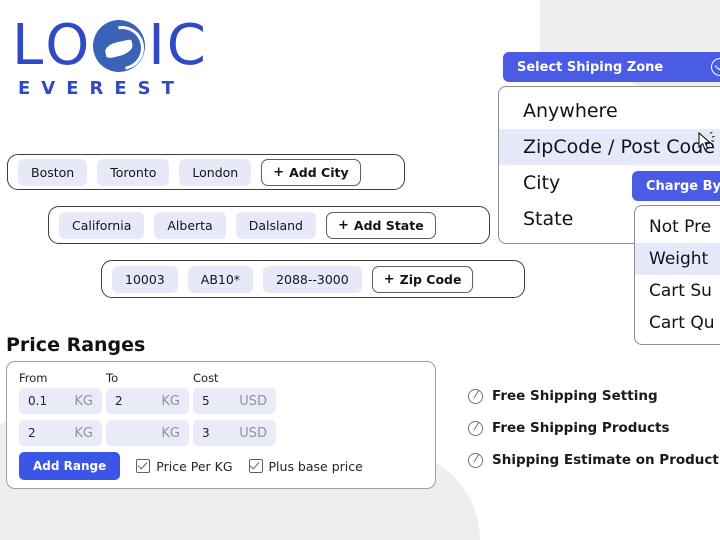 This screenshot has height=540, width=720. I want to click on add-zip-code-label: Zip Code, so click(430, 279).